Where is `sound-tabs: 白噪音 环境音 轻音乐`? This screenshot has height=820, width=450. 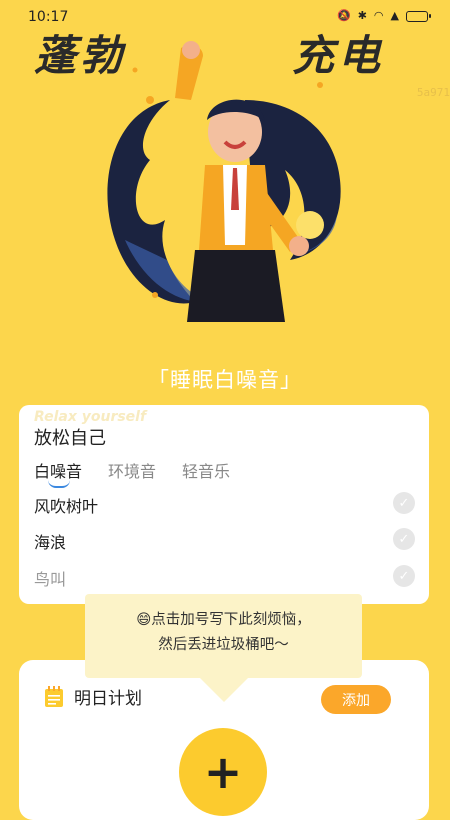 sound-tabs: 白噪音 环境音 轻音乐 is located at coordinates (132, 473).